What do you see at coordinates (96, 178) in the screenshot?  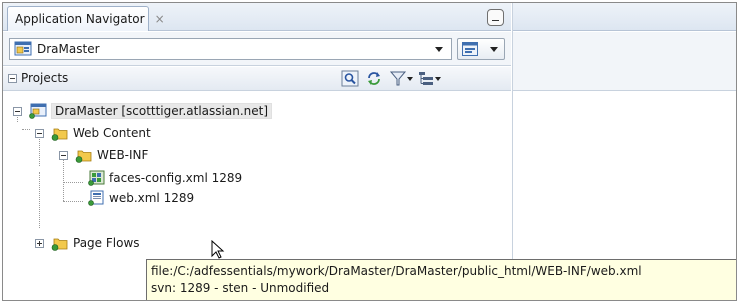 I see `xml-config-file-icon` at bounding box center [96, 178].